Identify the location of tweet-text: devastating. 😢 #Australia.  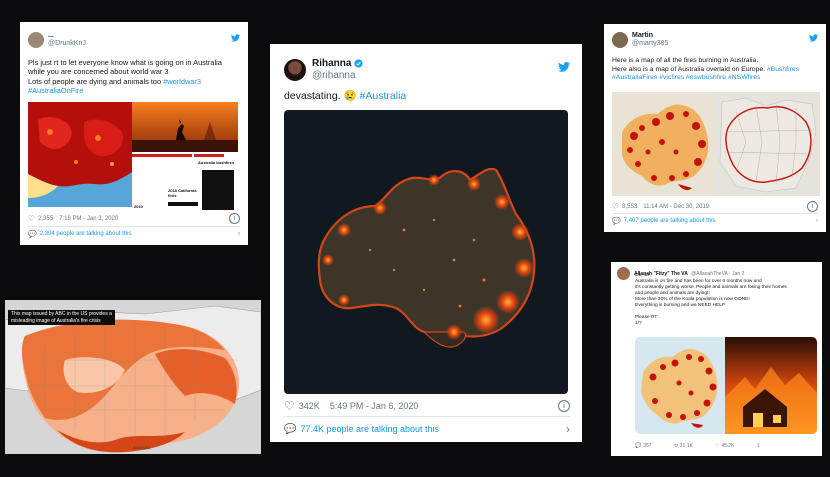
(345, 96).